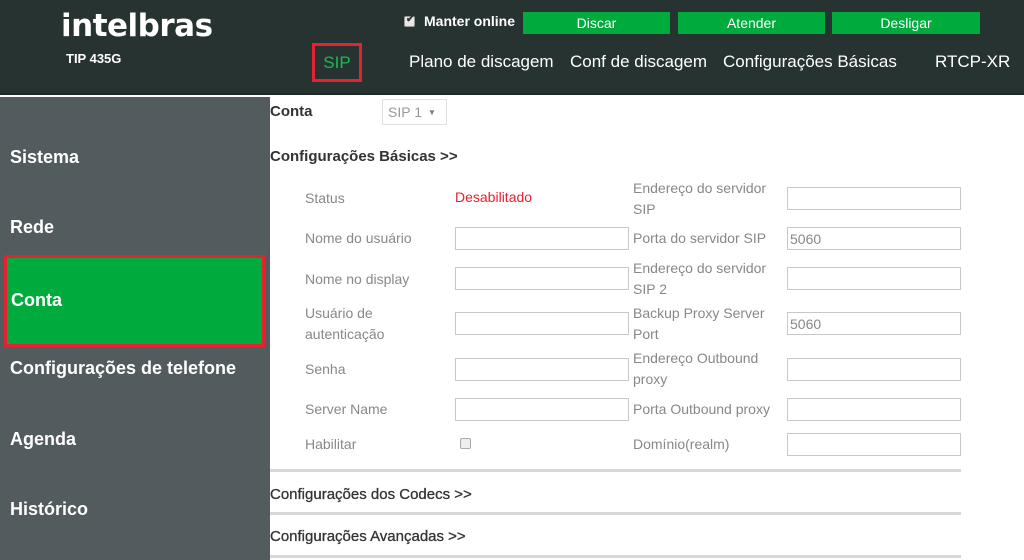  I want to click on account-select: SIP 1 ▼, so click(414, 112).